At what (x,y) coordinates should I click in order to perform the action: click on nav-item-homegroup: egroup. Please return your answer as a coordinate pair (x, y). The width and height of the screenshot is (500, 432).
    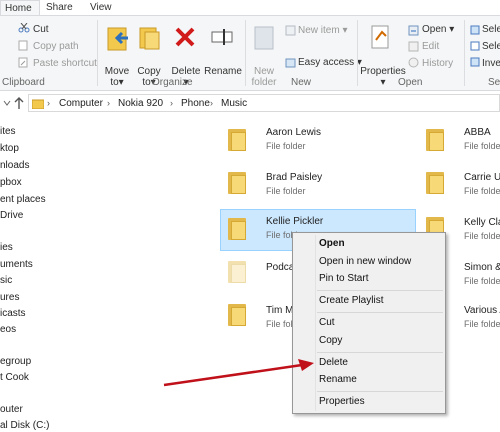
    Looking at the image, I should click on (15, 361).